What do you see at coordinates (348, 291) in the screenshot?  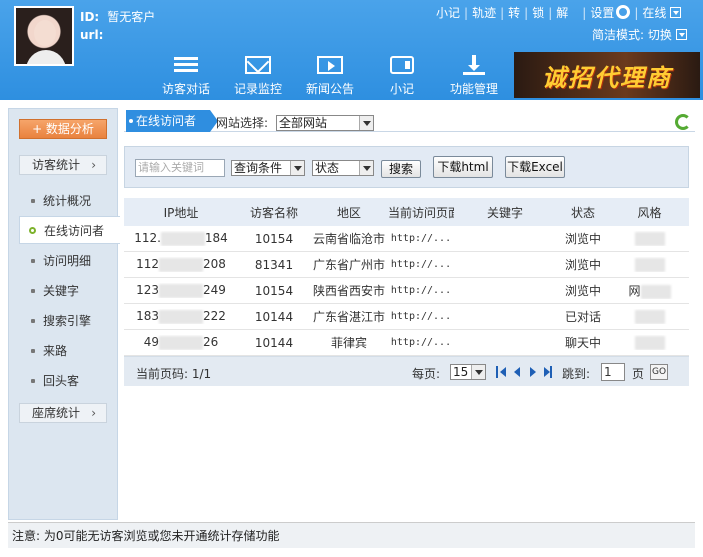 I see `cell-region: 陕西省西安市` at bounding box center [348, 291].